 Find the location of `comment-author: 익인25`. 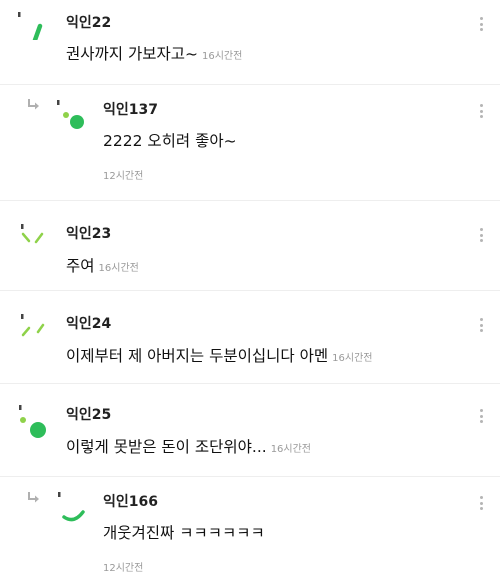

comment-author: 익인25 is located at coordinates (88, 414).